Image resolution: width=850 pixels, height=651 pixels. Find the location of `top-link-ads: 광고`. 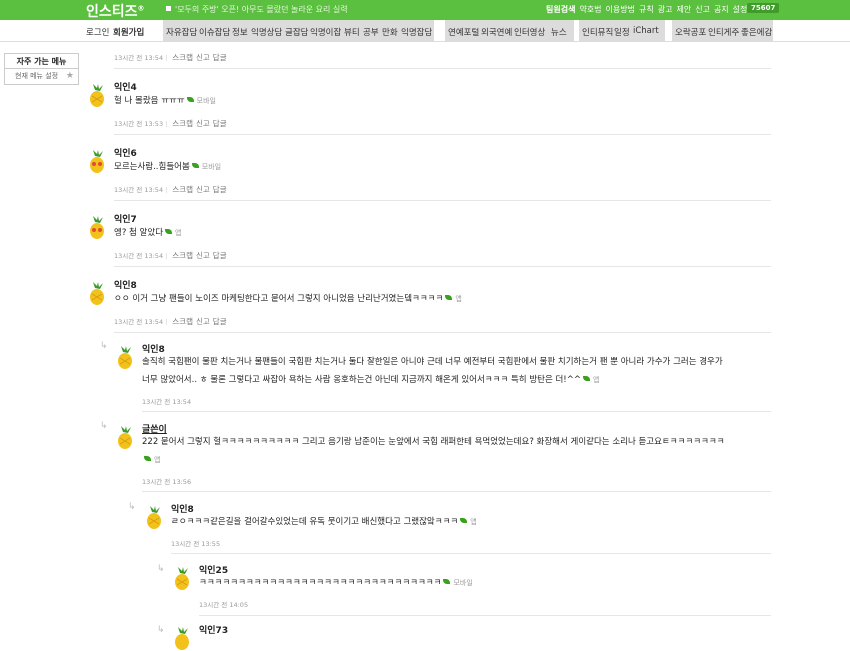

top-link-ads: 광고 is located at coordinates (665, 9).